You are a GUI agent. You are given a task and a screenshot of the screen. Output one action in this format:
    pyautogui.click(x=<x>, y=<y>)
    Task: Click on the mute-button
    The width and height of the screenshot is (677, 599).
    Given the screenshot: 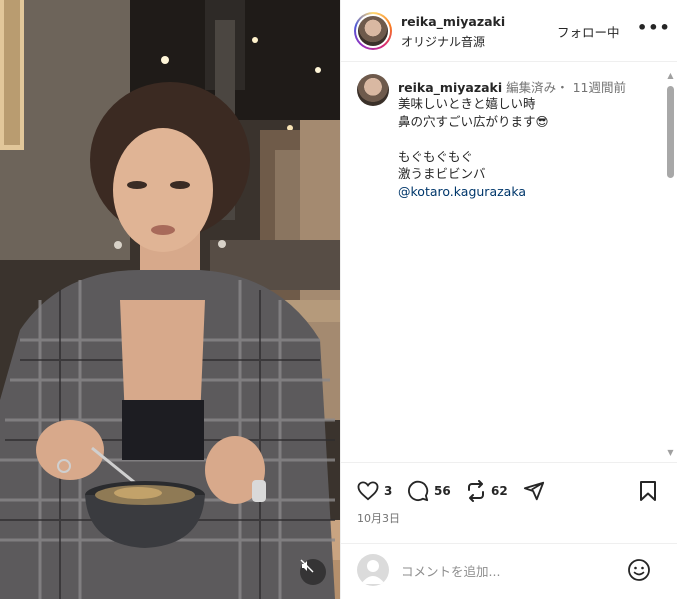 What is the action you would take?
    pyautogui.click(x=313, y=572)
    